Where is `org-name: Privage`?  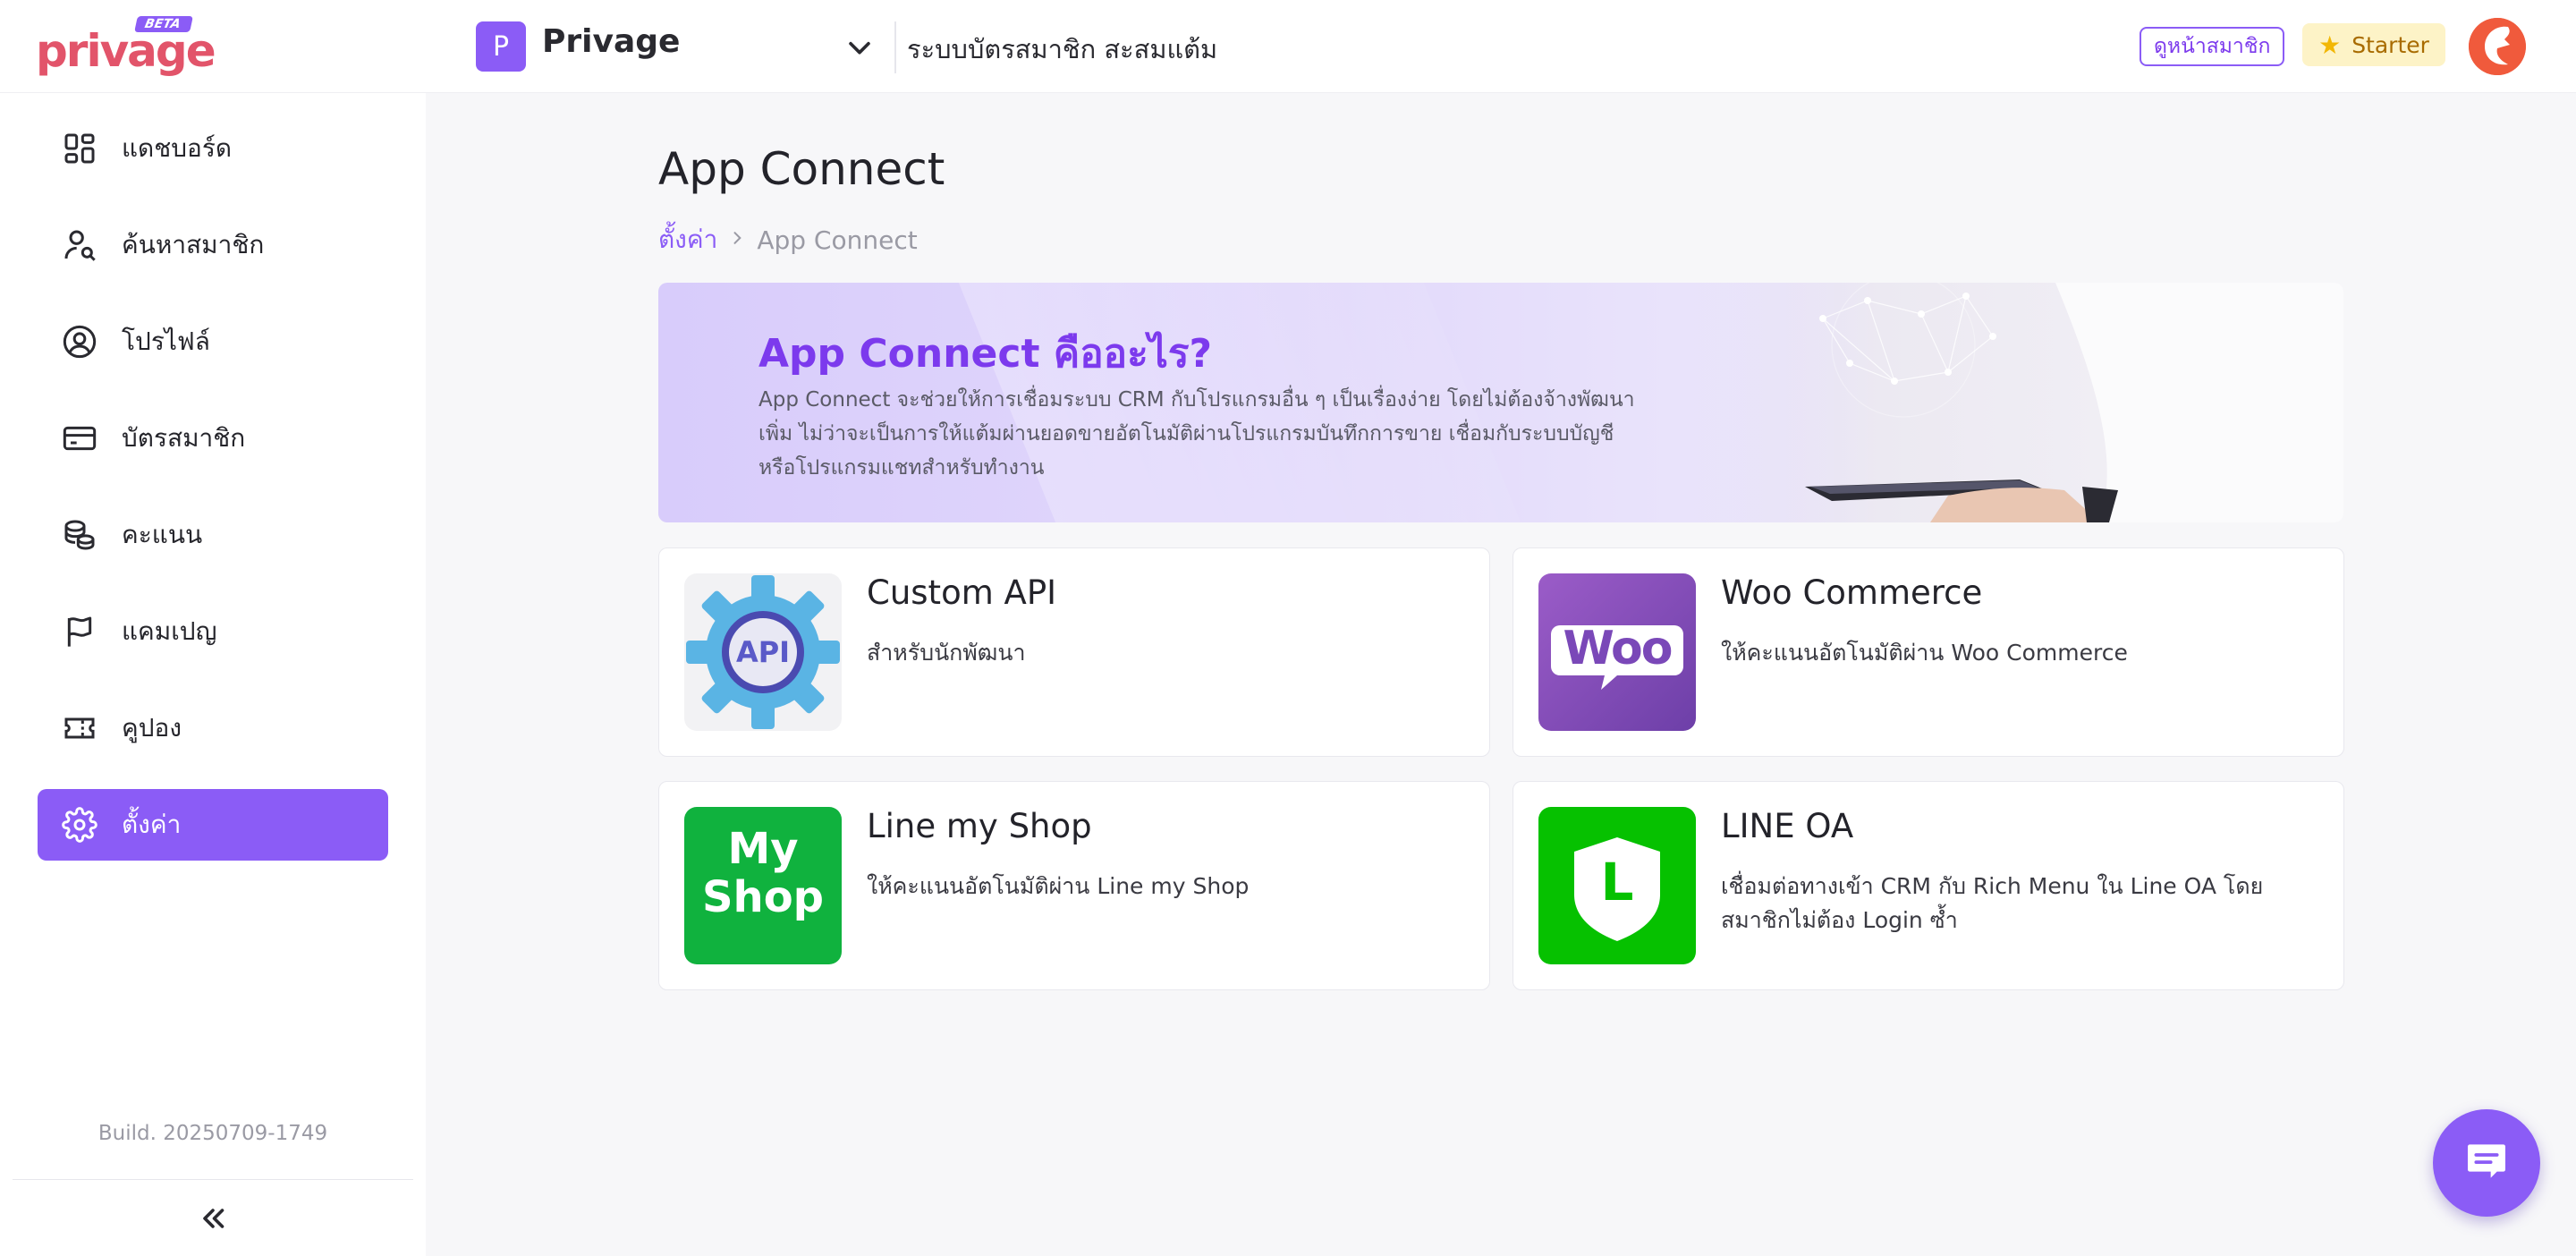 org-name: Privage is located at coordinates (611, 41).